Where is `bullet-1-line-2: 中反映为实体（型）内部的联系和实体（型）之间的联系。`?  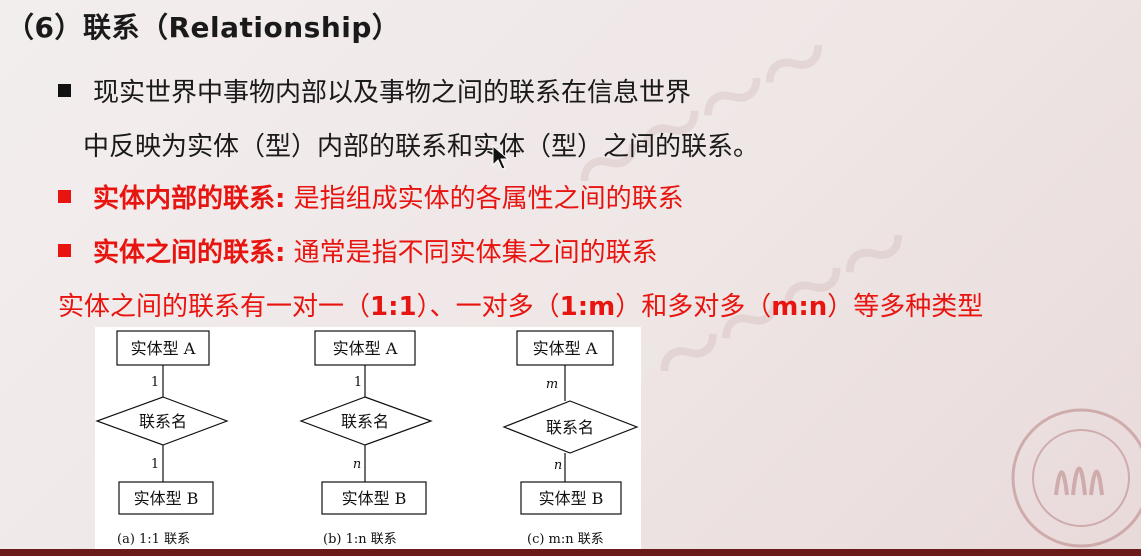
bullet-1-line-2: 中反映为实体（型）内部的联系和实体（型）之间的联系。 is located at coordinates (421, 147).